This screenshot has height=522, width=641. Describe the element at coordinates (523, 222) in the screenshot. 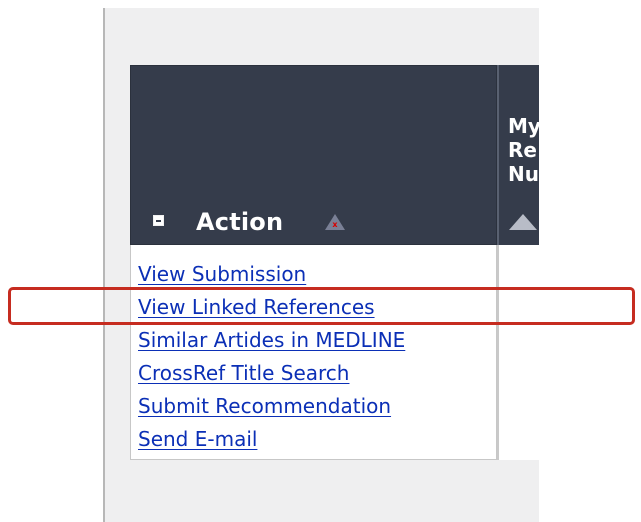

I see `sort-up-icon` at that location.